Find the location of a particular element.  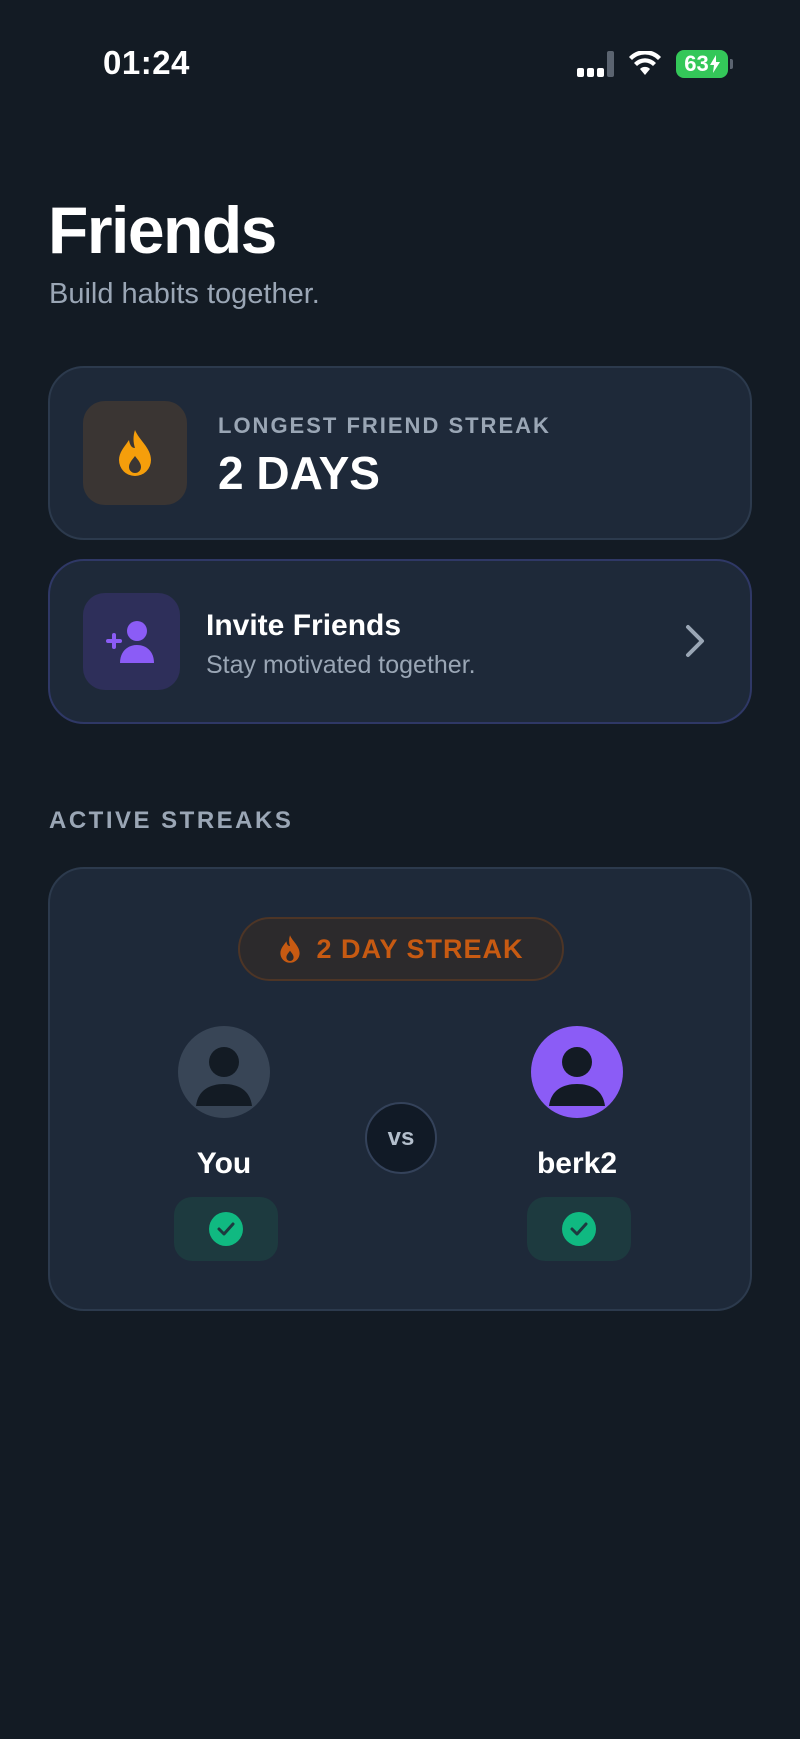

streak-badge-text: 2 DAY STREAK is located at coordinates (420, 948).